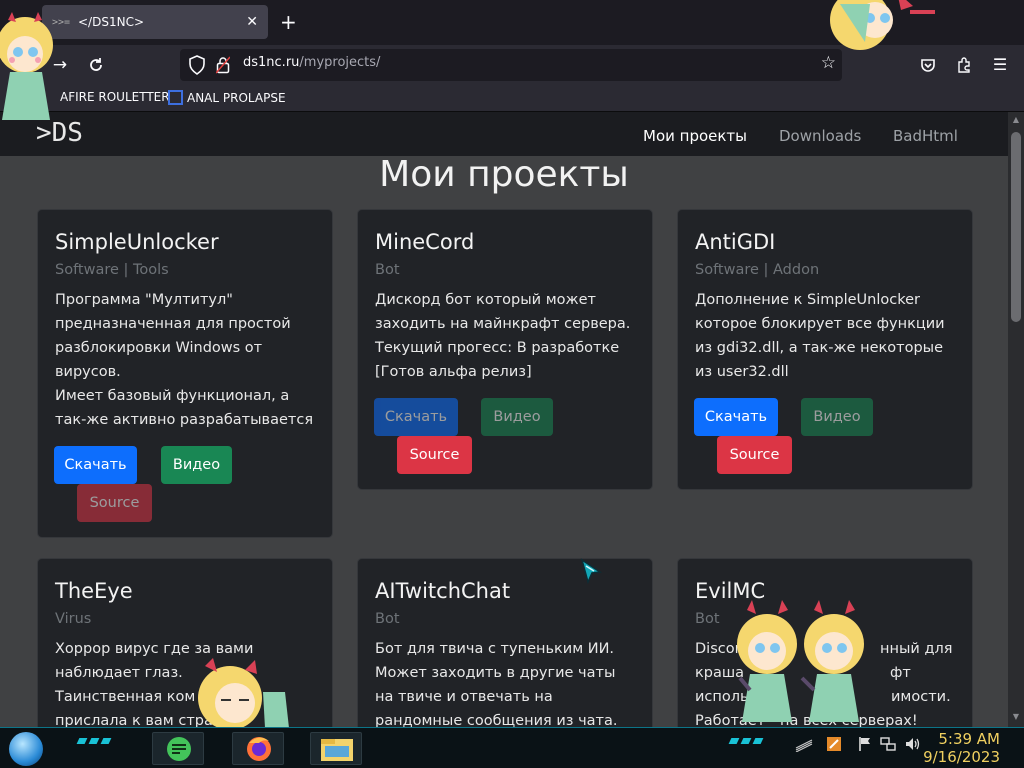  What do you see at coordinates (820, 136) in the screenshot?
I see `nav-link-downloads: Downloads` at bounding box center [820, 136].